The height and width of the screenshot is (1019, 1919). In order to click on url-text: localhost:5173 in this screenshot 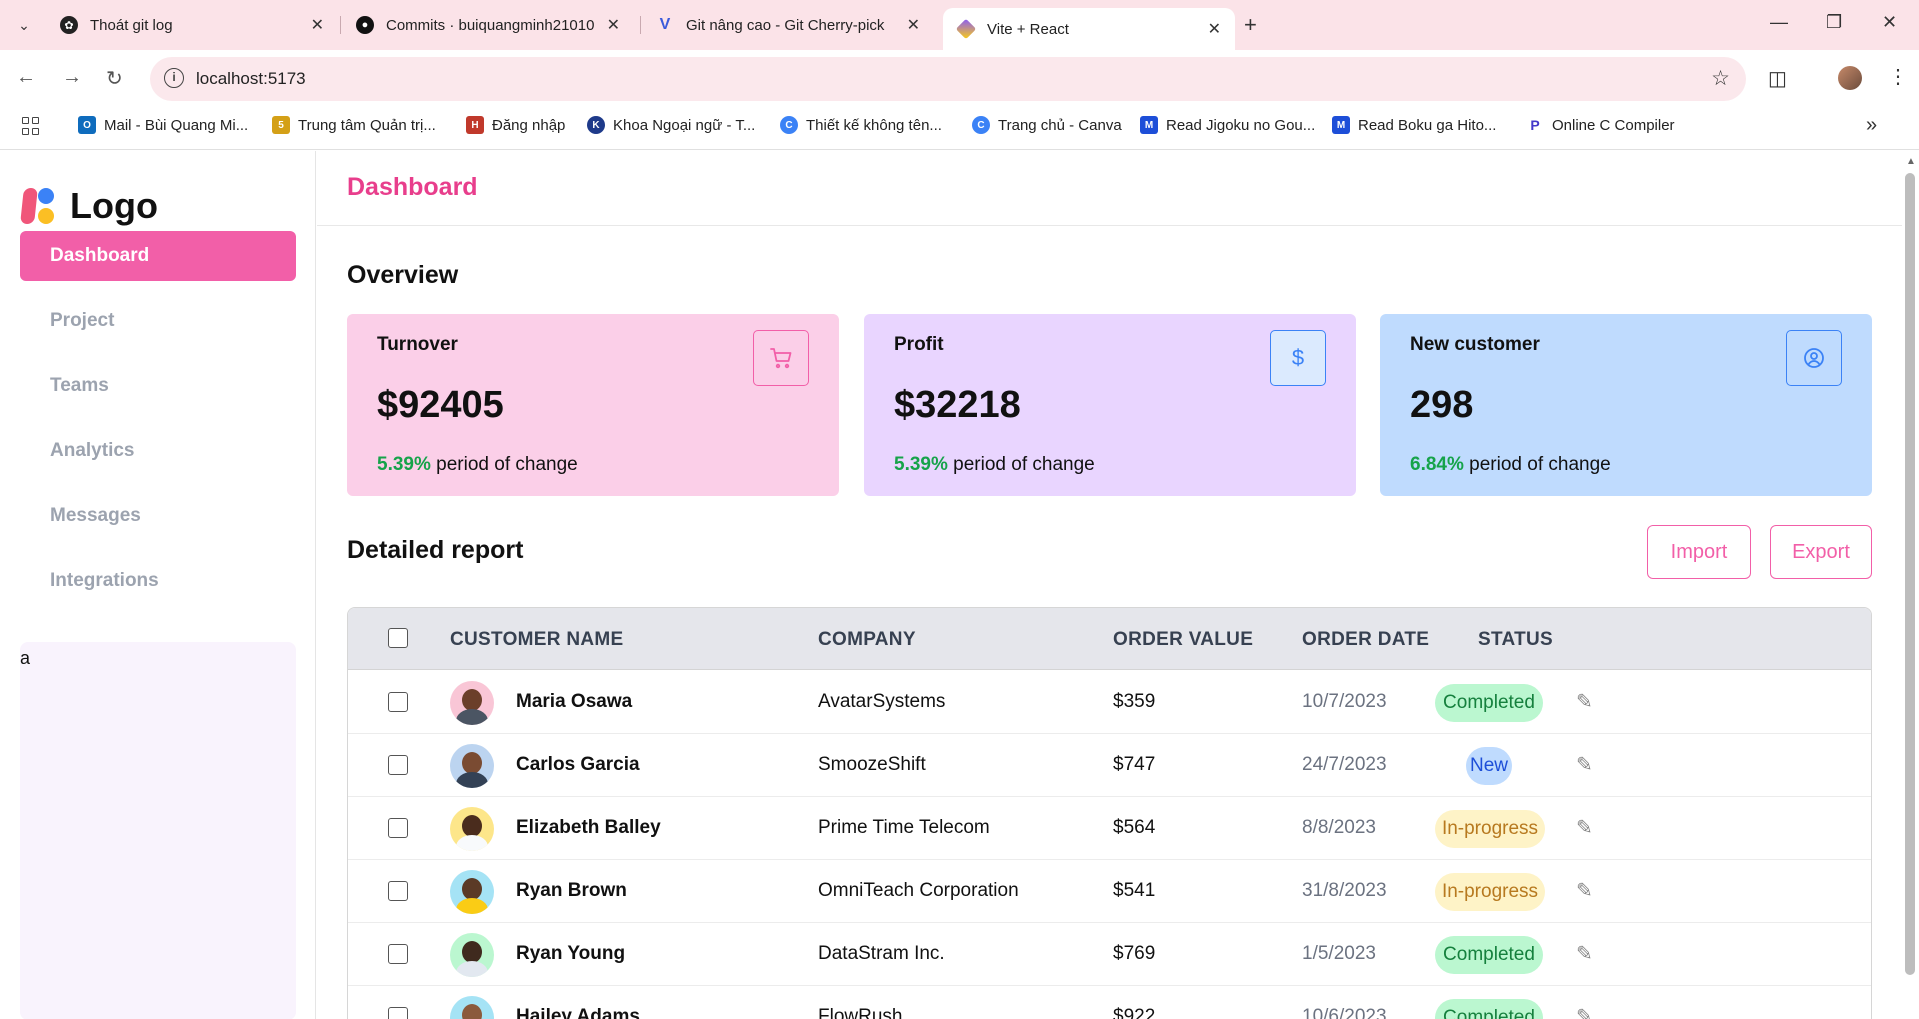, I will do `click(251, 79)`.